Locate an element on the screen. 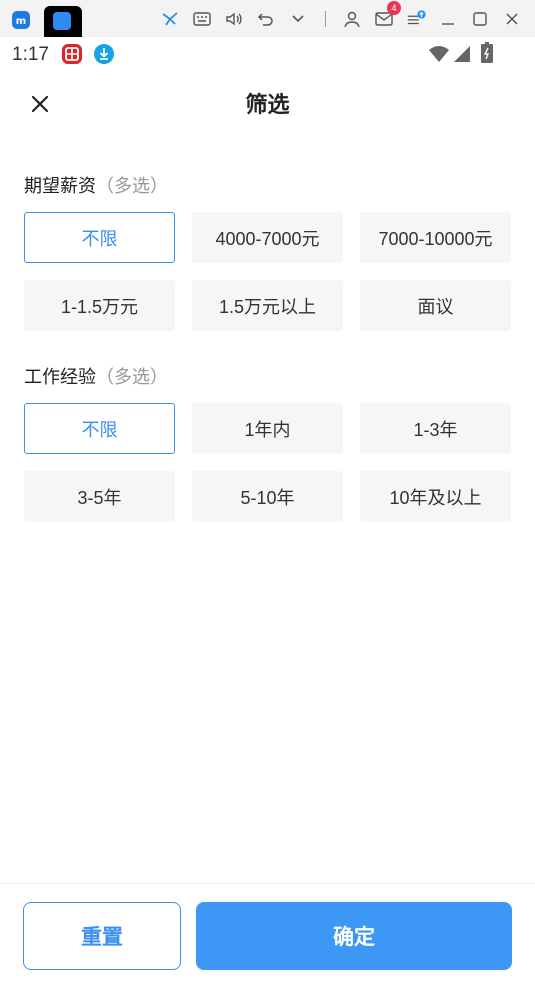 The image size is (535, 987). download-icon is located at coordinates (104, 56).